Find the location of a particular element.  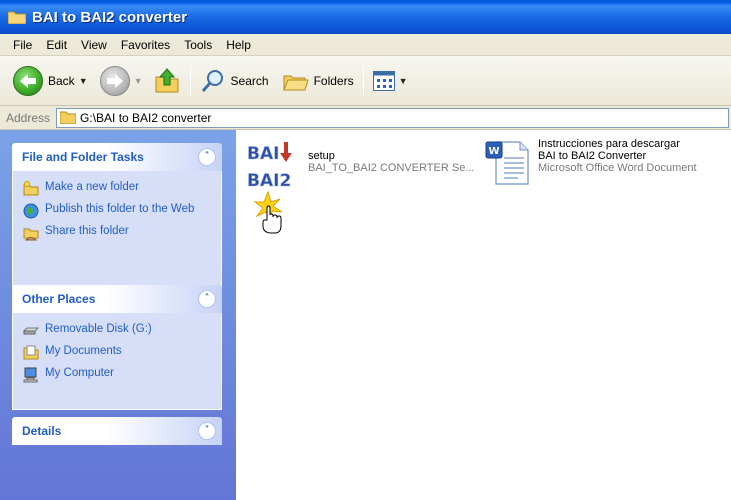

forward-dropdown-icon: ▼ is located at coordinates (138, 81).